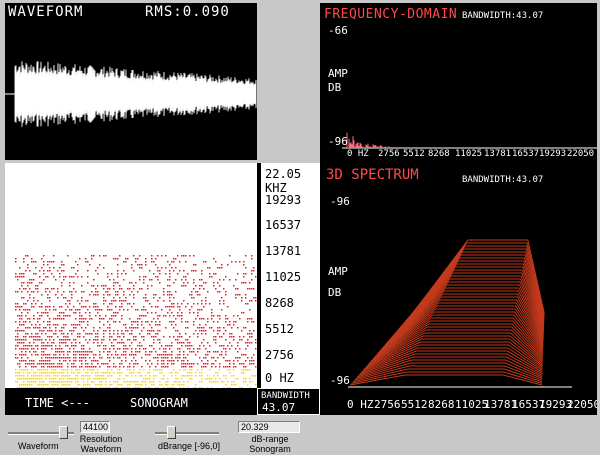  What do you see at coordinates (95, 427) in the screenshot?
I see `resolution-waveform-field: 44100` at bounding box center [95, 427].